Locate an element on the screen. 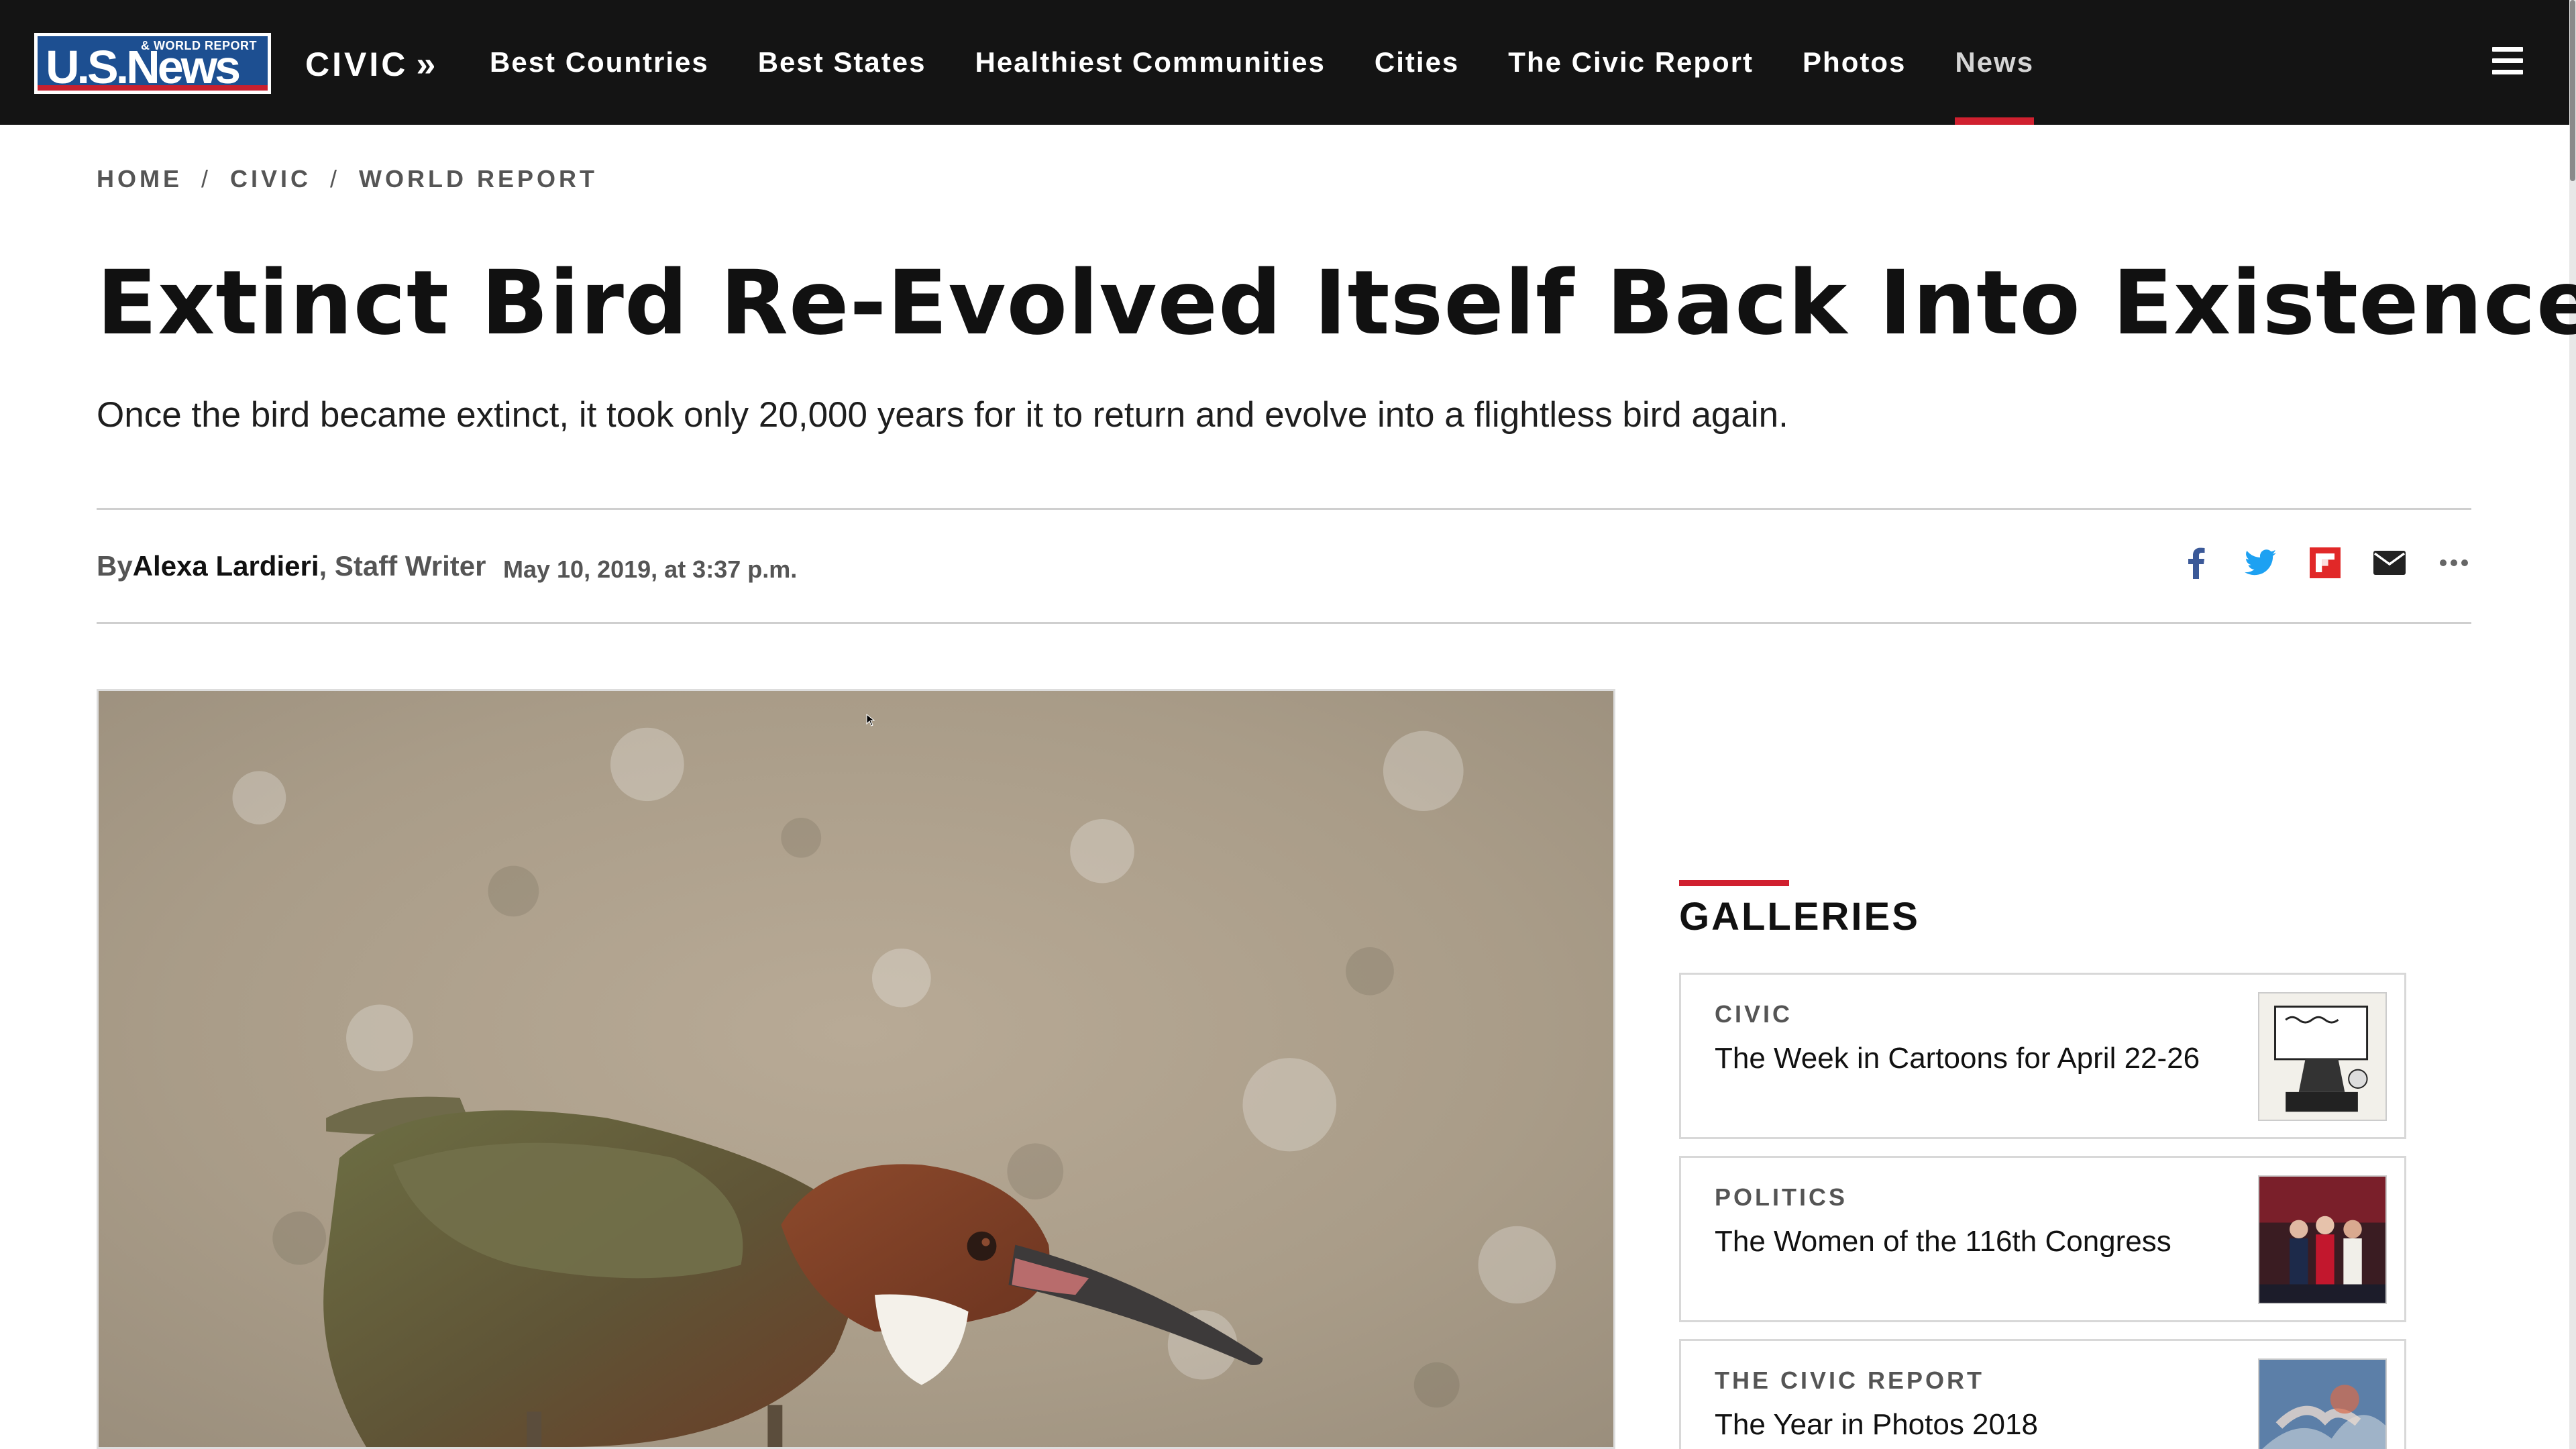  usnews-logo: U.S.News & WORLD REPORT is located at coordinates (152, 63).